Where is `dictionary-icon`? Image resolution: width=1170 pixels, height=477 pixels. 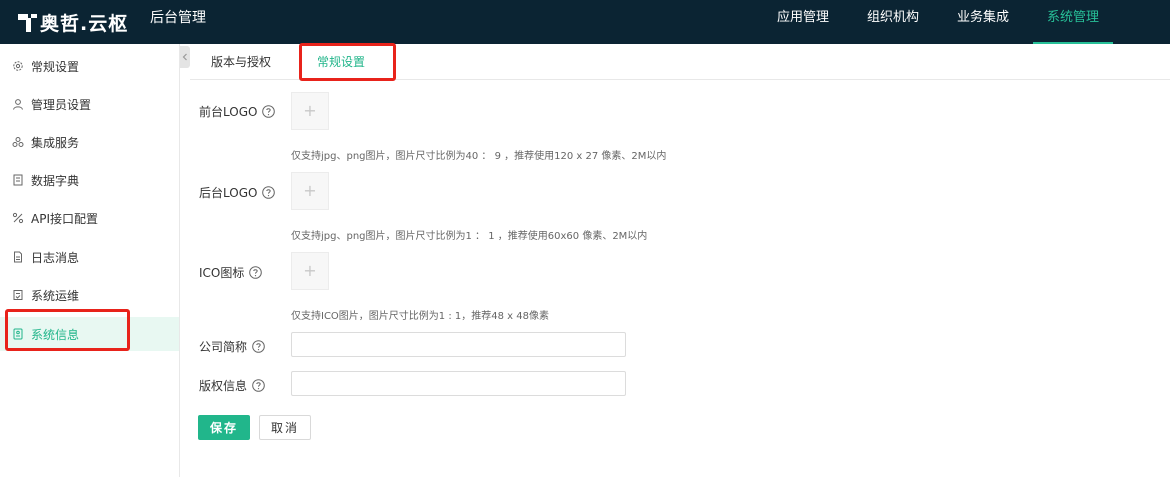 dictionary-icon is located at coordinates (18, 180).